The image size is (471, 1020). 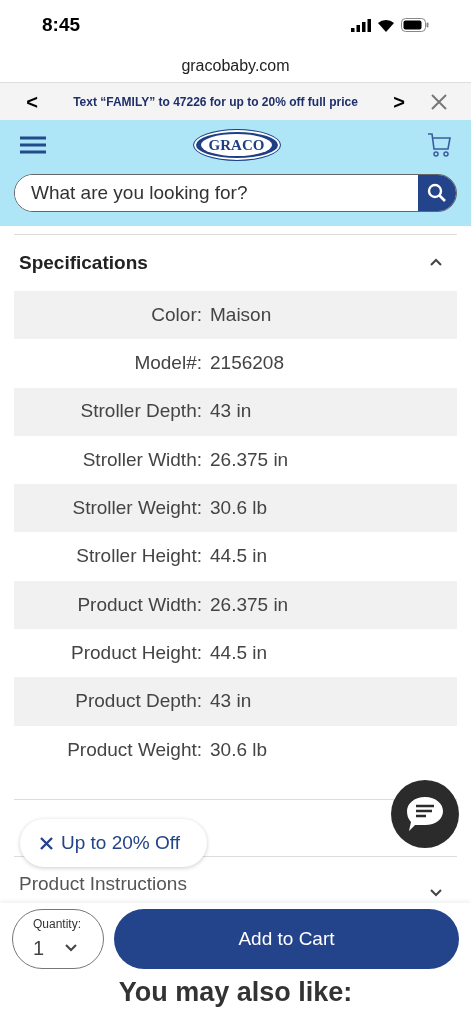 What do you see at coordinates (142, 459) in the screenshot?
I see `spec-label: Stroller Width:` at bounding box center [142, 459].